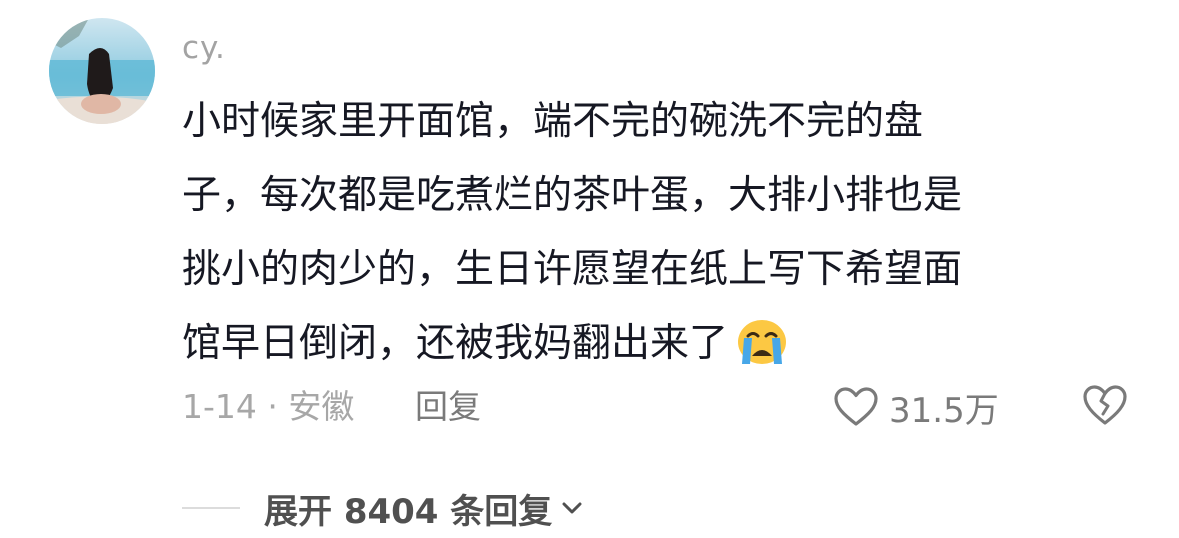 The height and width of the screenshot is (538, 1179). What do you see at coordinates (662, 406) in the screenshot?
I see `comment-actions: 1-14 · 安徽 回复 31.5万` at bounding box center [662, 406].